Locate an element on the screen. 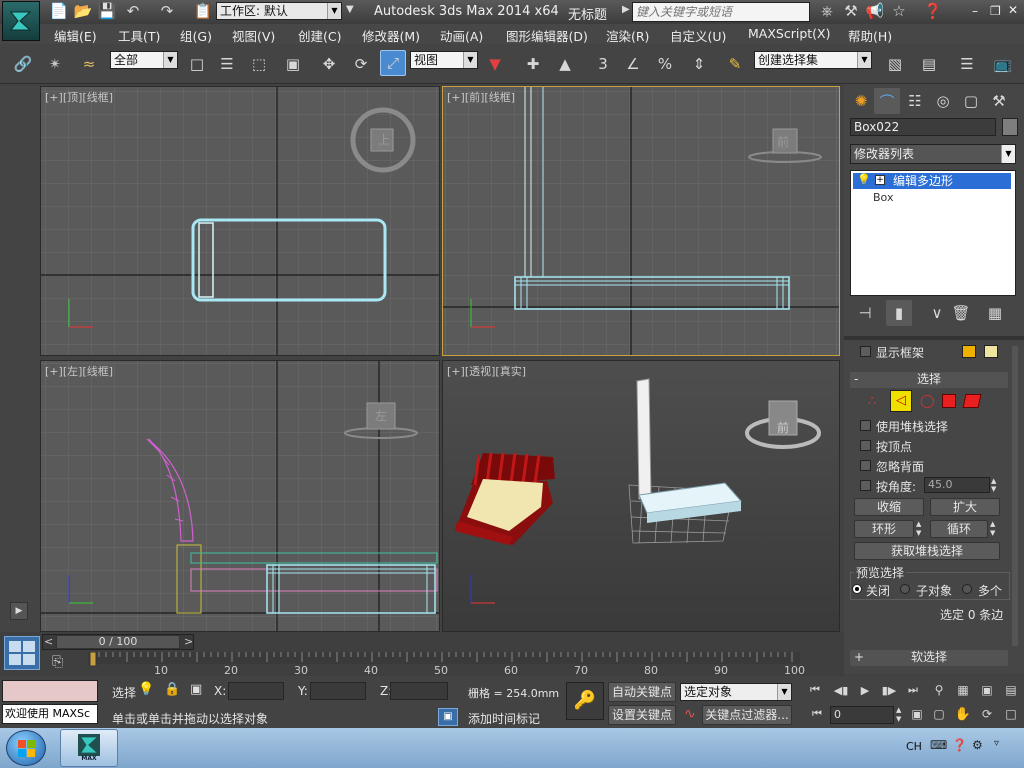 The height and width of the screenshot is (768, 1024). use-stack-selection-checkbox is located at coordinates (865, 425).